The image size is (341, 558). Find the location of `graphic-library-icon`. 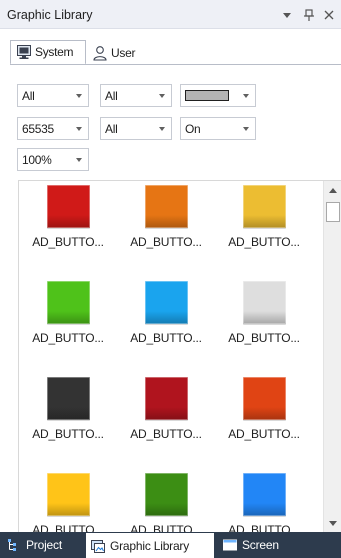

graphic-library-icon is located at coordinates (98, 546).